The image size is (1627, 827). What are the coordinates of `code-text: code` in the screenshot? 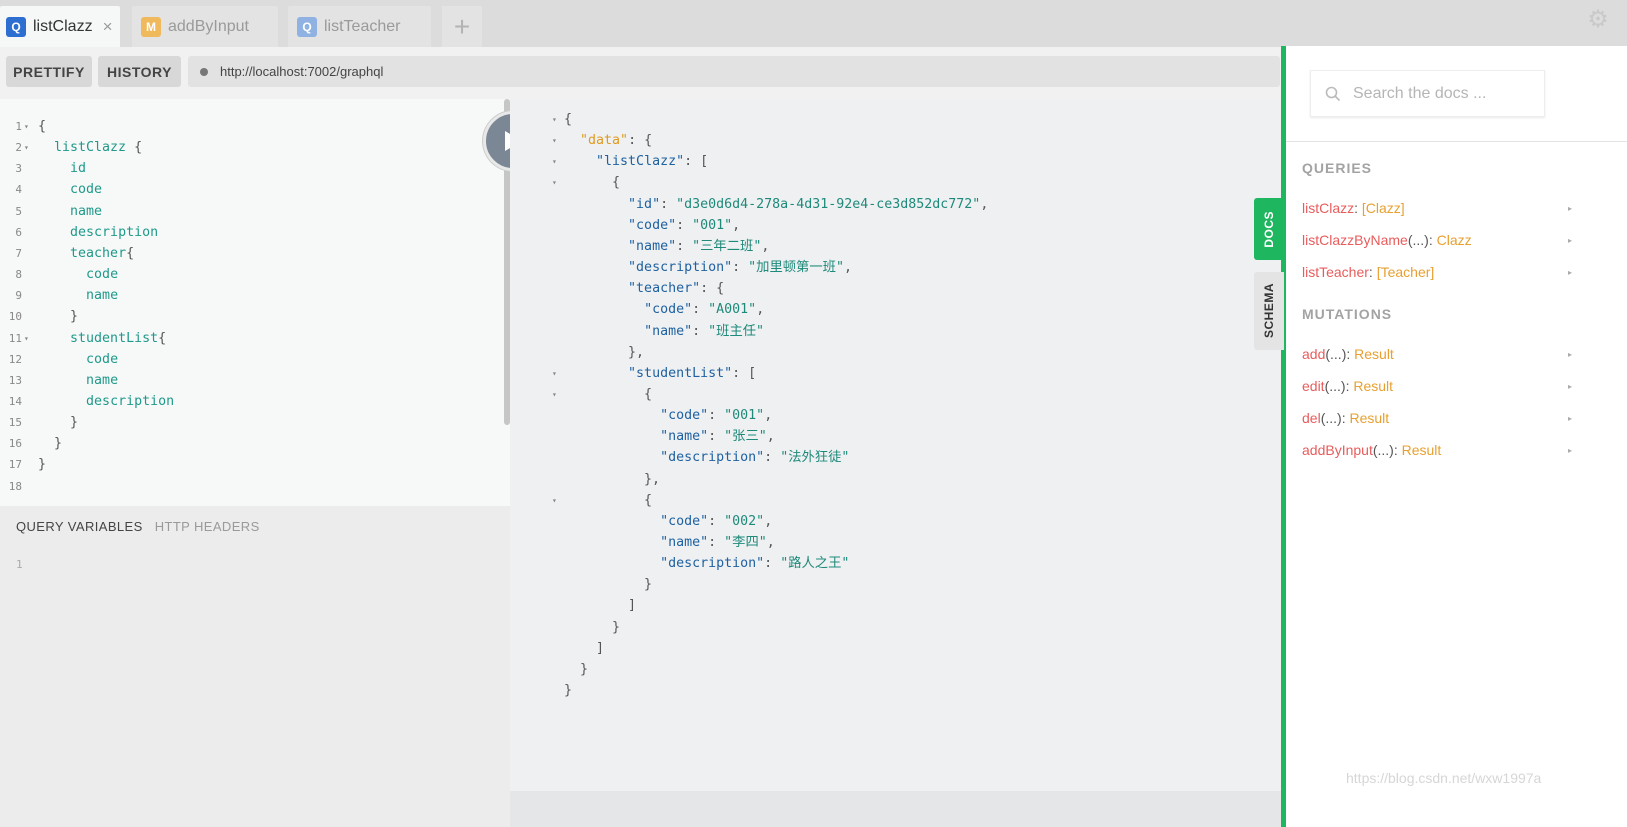 It's located at (78, 359).